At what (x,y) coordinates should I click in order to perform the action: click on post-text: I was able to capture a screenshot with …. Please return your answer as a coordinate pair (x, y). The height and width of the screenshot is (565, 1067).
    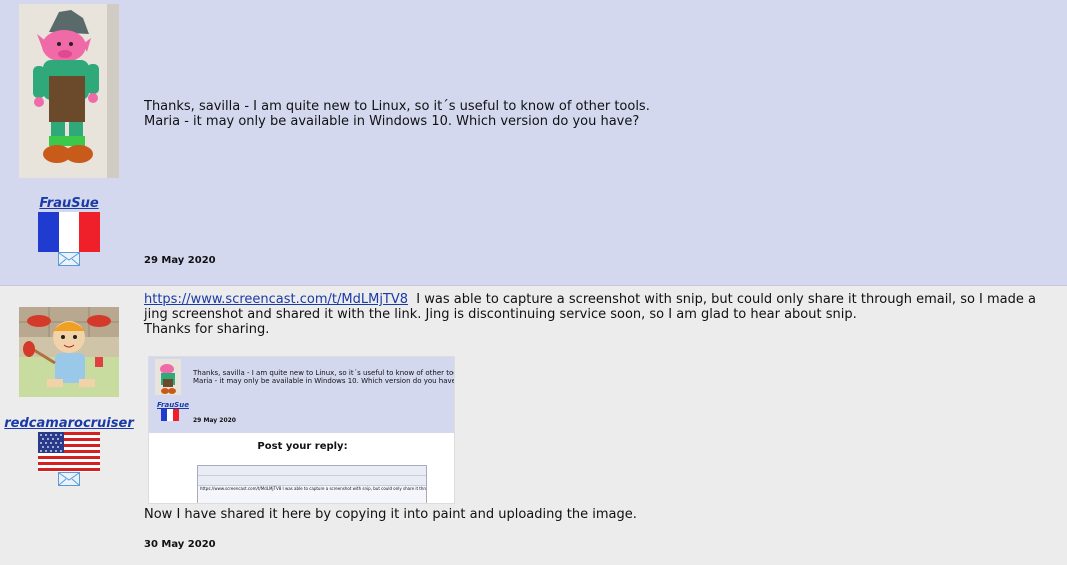
    Looking at the image, I should click on (722, 299).